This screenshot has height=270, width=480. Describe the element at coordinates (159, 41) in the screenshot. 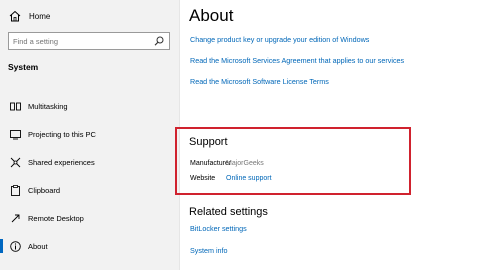

I see `search-icon` at that location.